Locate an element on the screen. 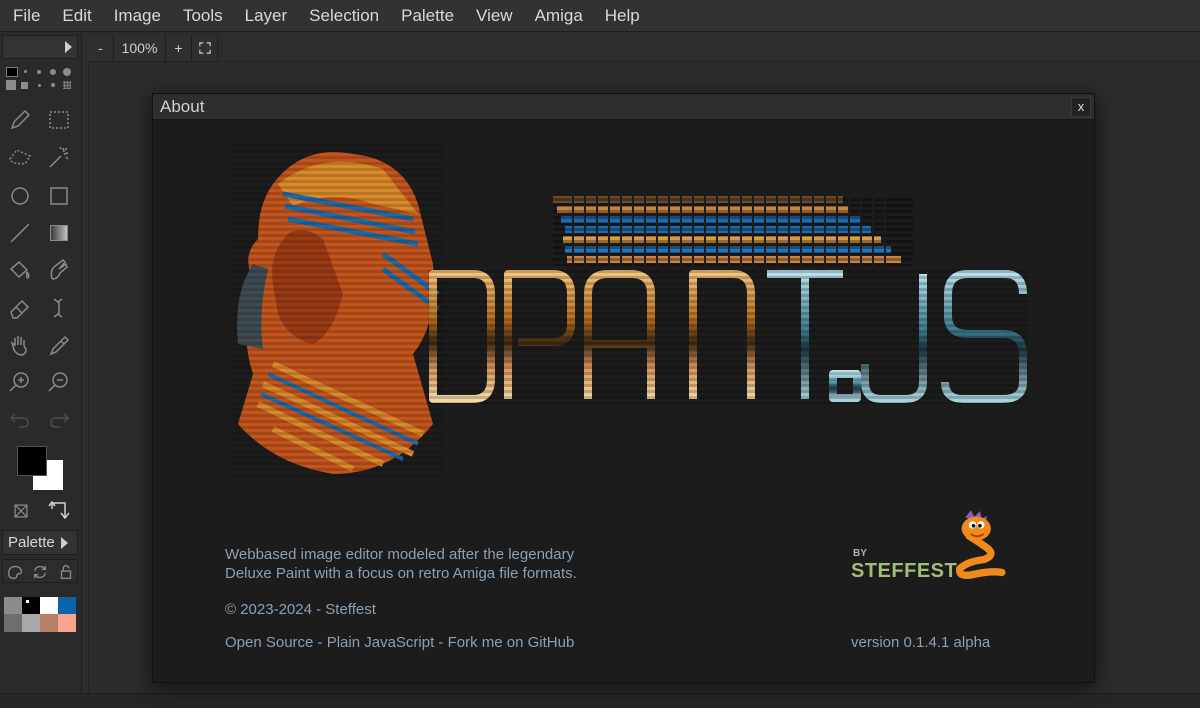  status-bar is located at coordinates (600, 700).